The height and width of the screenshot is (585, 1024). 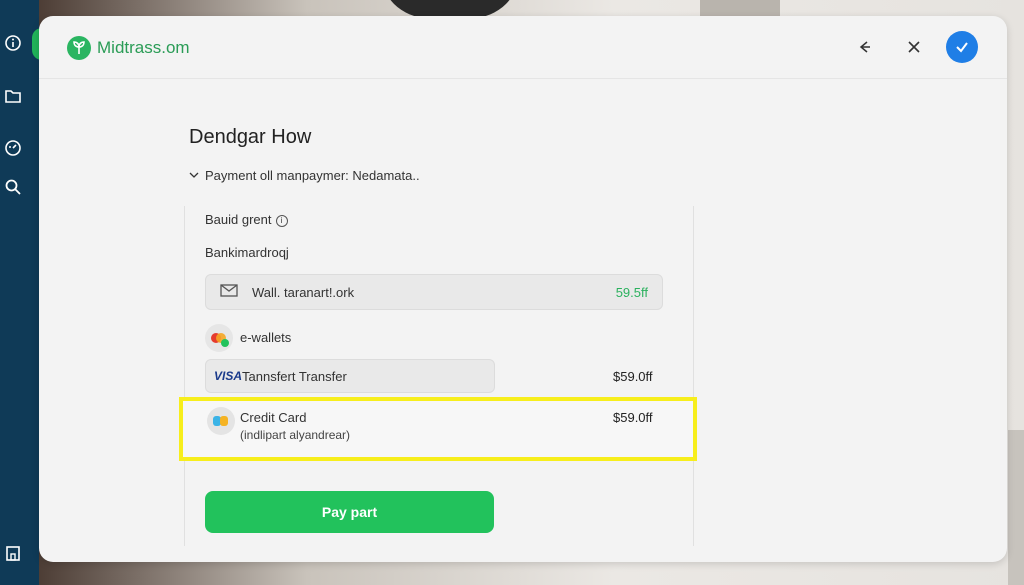 What do you see at coordinates (19, 292) in the screenshot?
I see `left-sidebar` at bounding box center [19, 292].